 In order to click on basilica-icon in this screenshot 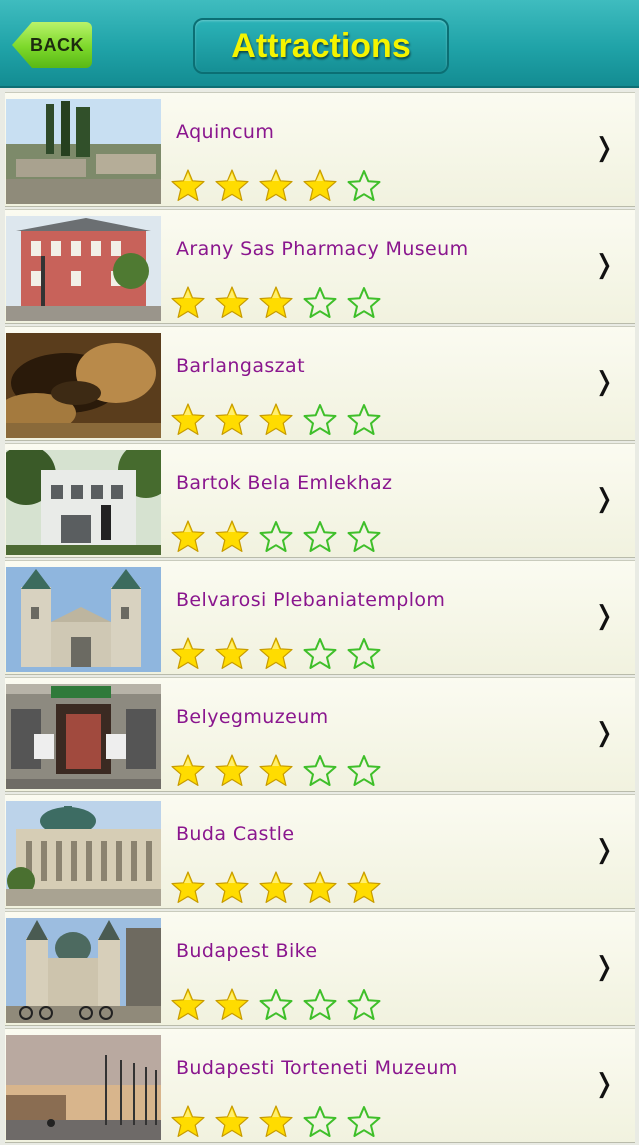, I will do `click(83, 970)`.